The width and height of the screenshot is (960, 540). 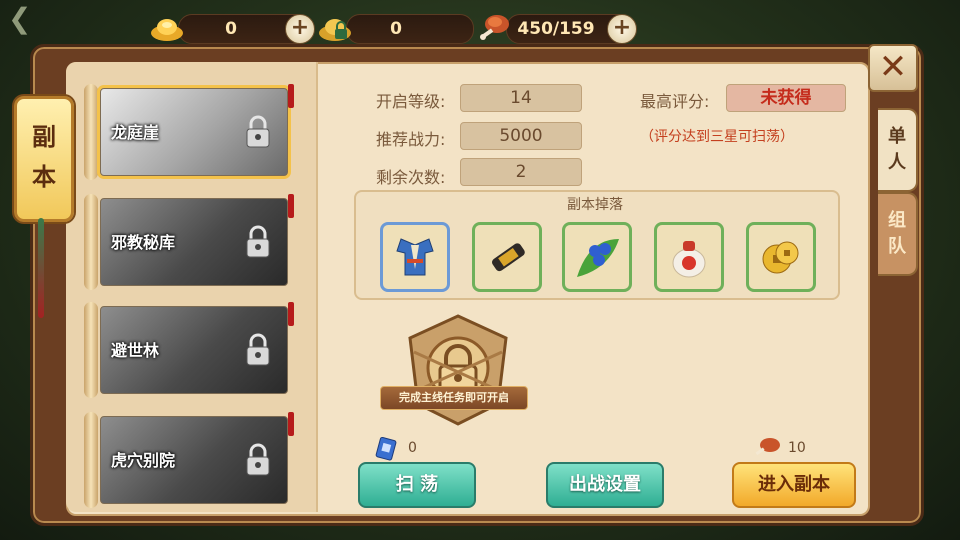 I want to click on tab-solo: 单 人, so click(x=898, y=150).